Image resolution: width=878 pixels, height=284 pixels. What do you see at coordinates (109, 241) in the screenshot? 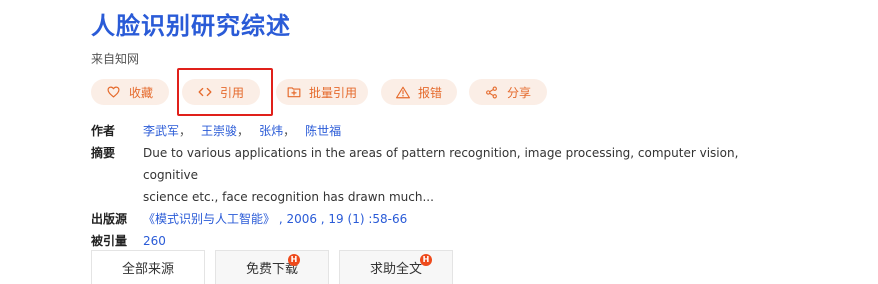
I see `cited-label: 被引量` at bounding box center [109, 241].